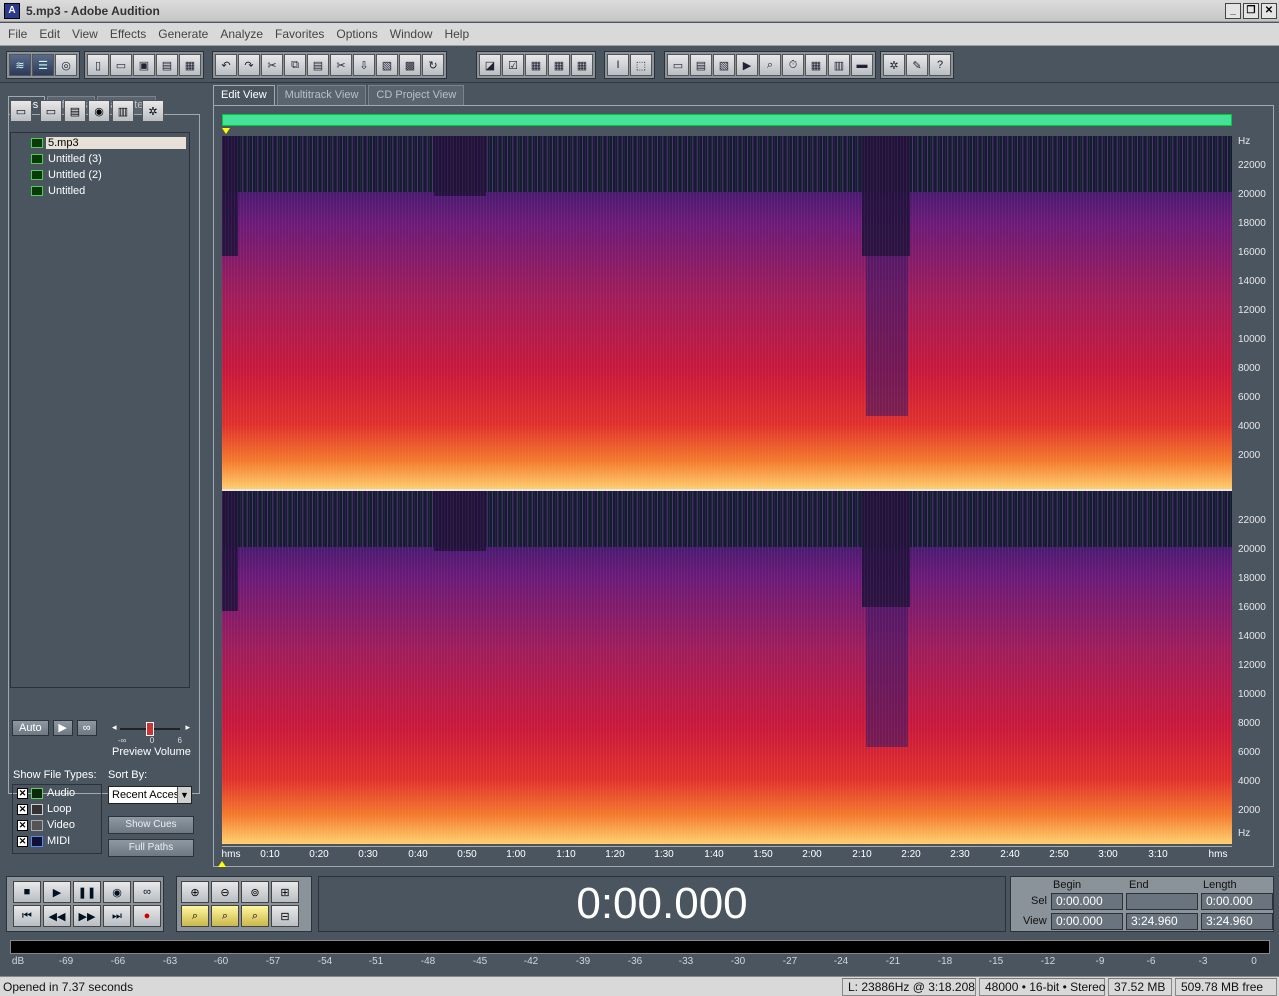 This screenshot has height=996, width=1279. I want to click on mix-paste-icon: ⇩, so click(364, 65).